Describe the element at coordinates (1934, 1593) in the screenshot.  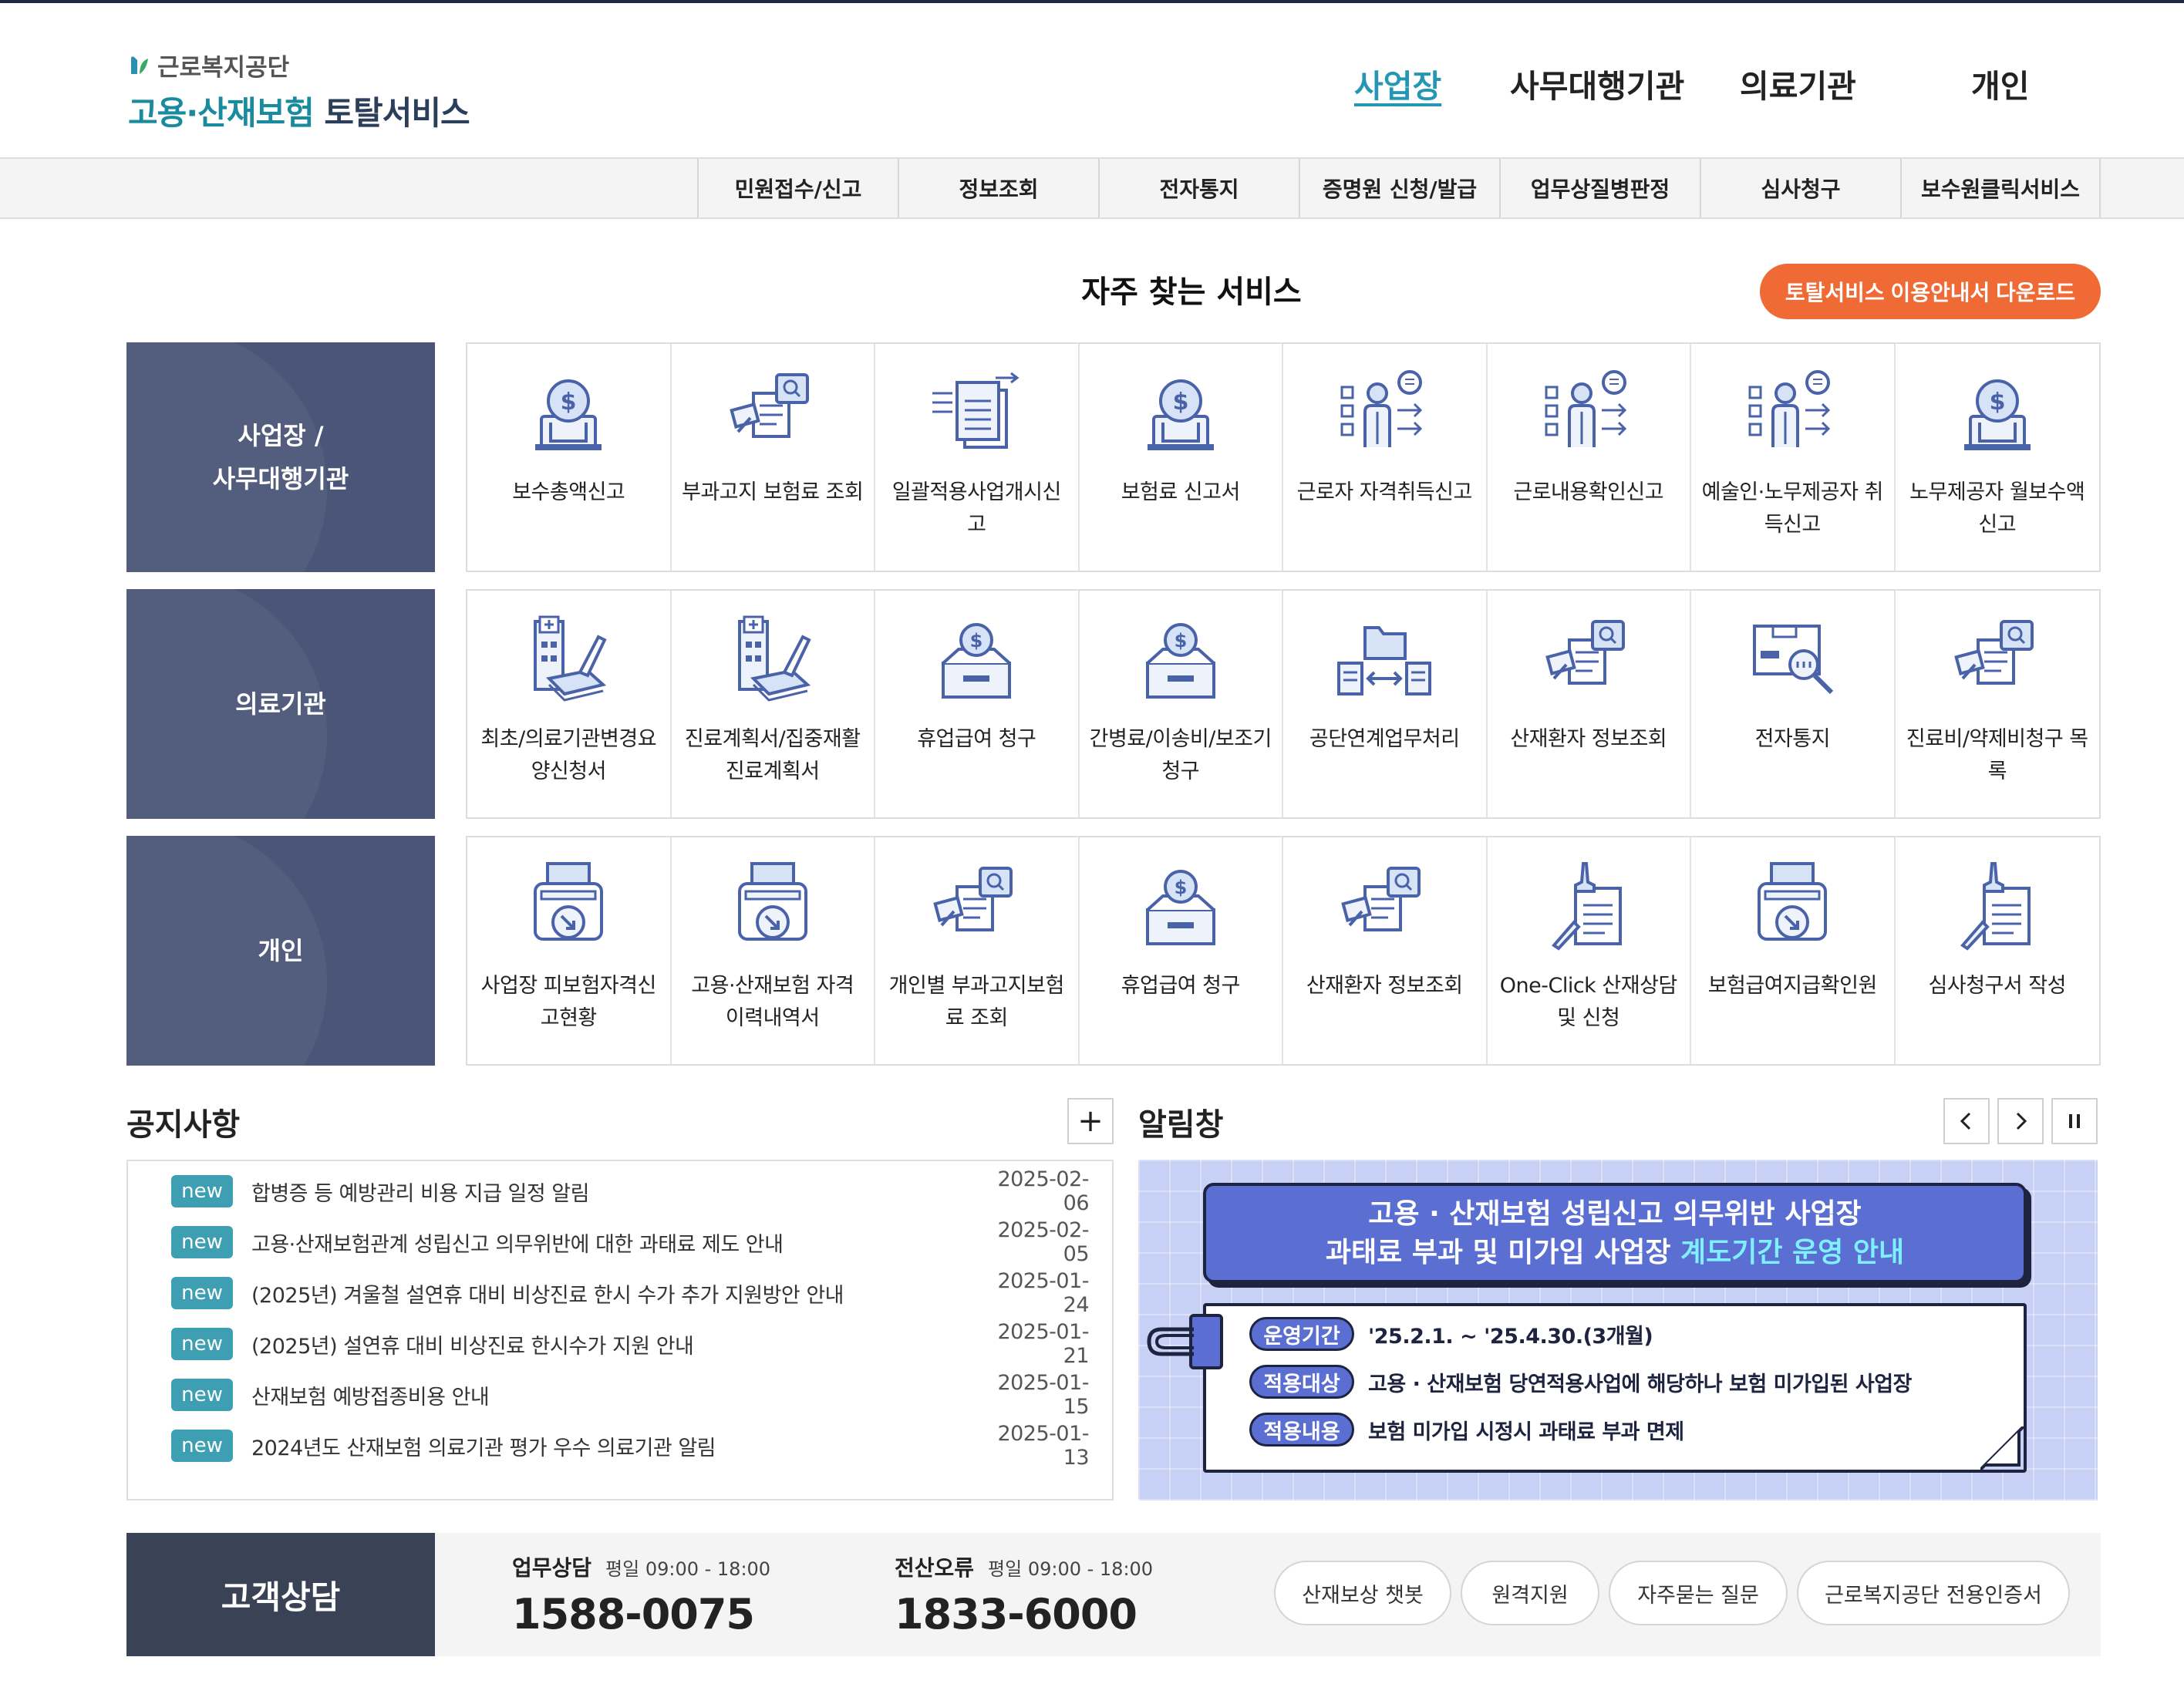
I see `certificate-button: 근로복지공단 전용인증서` at that location.